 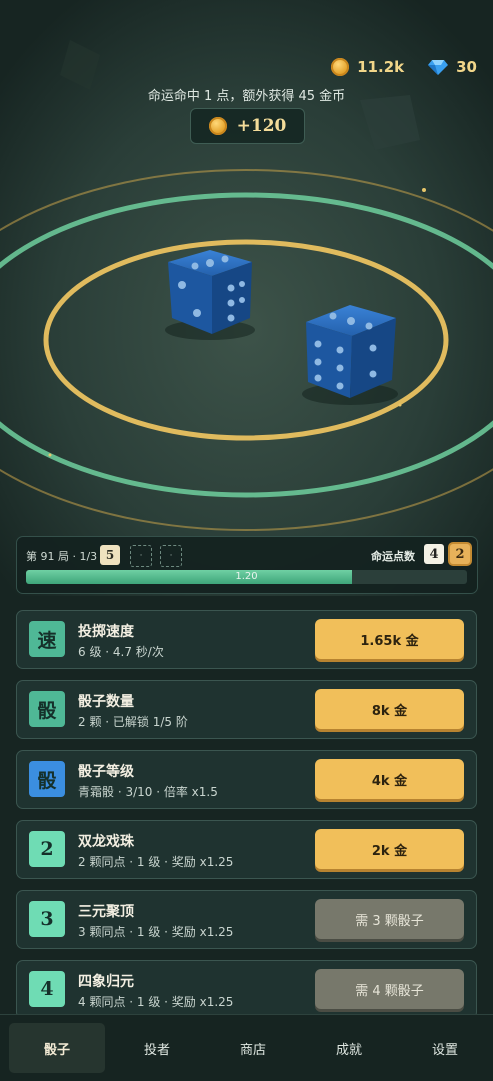 I want to click on upgrade-badge: 速, so click(x=47, y=639).